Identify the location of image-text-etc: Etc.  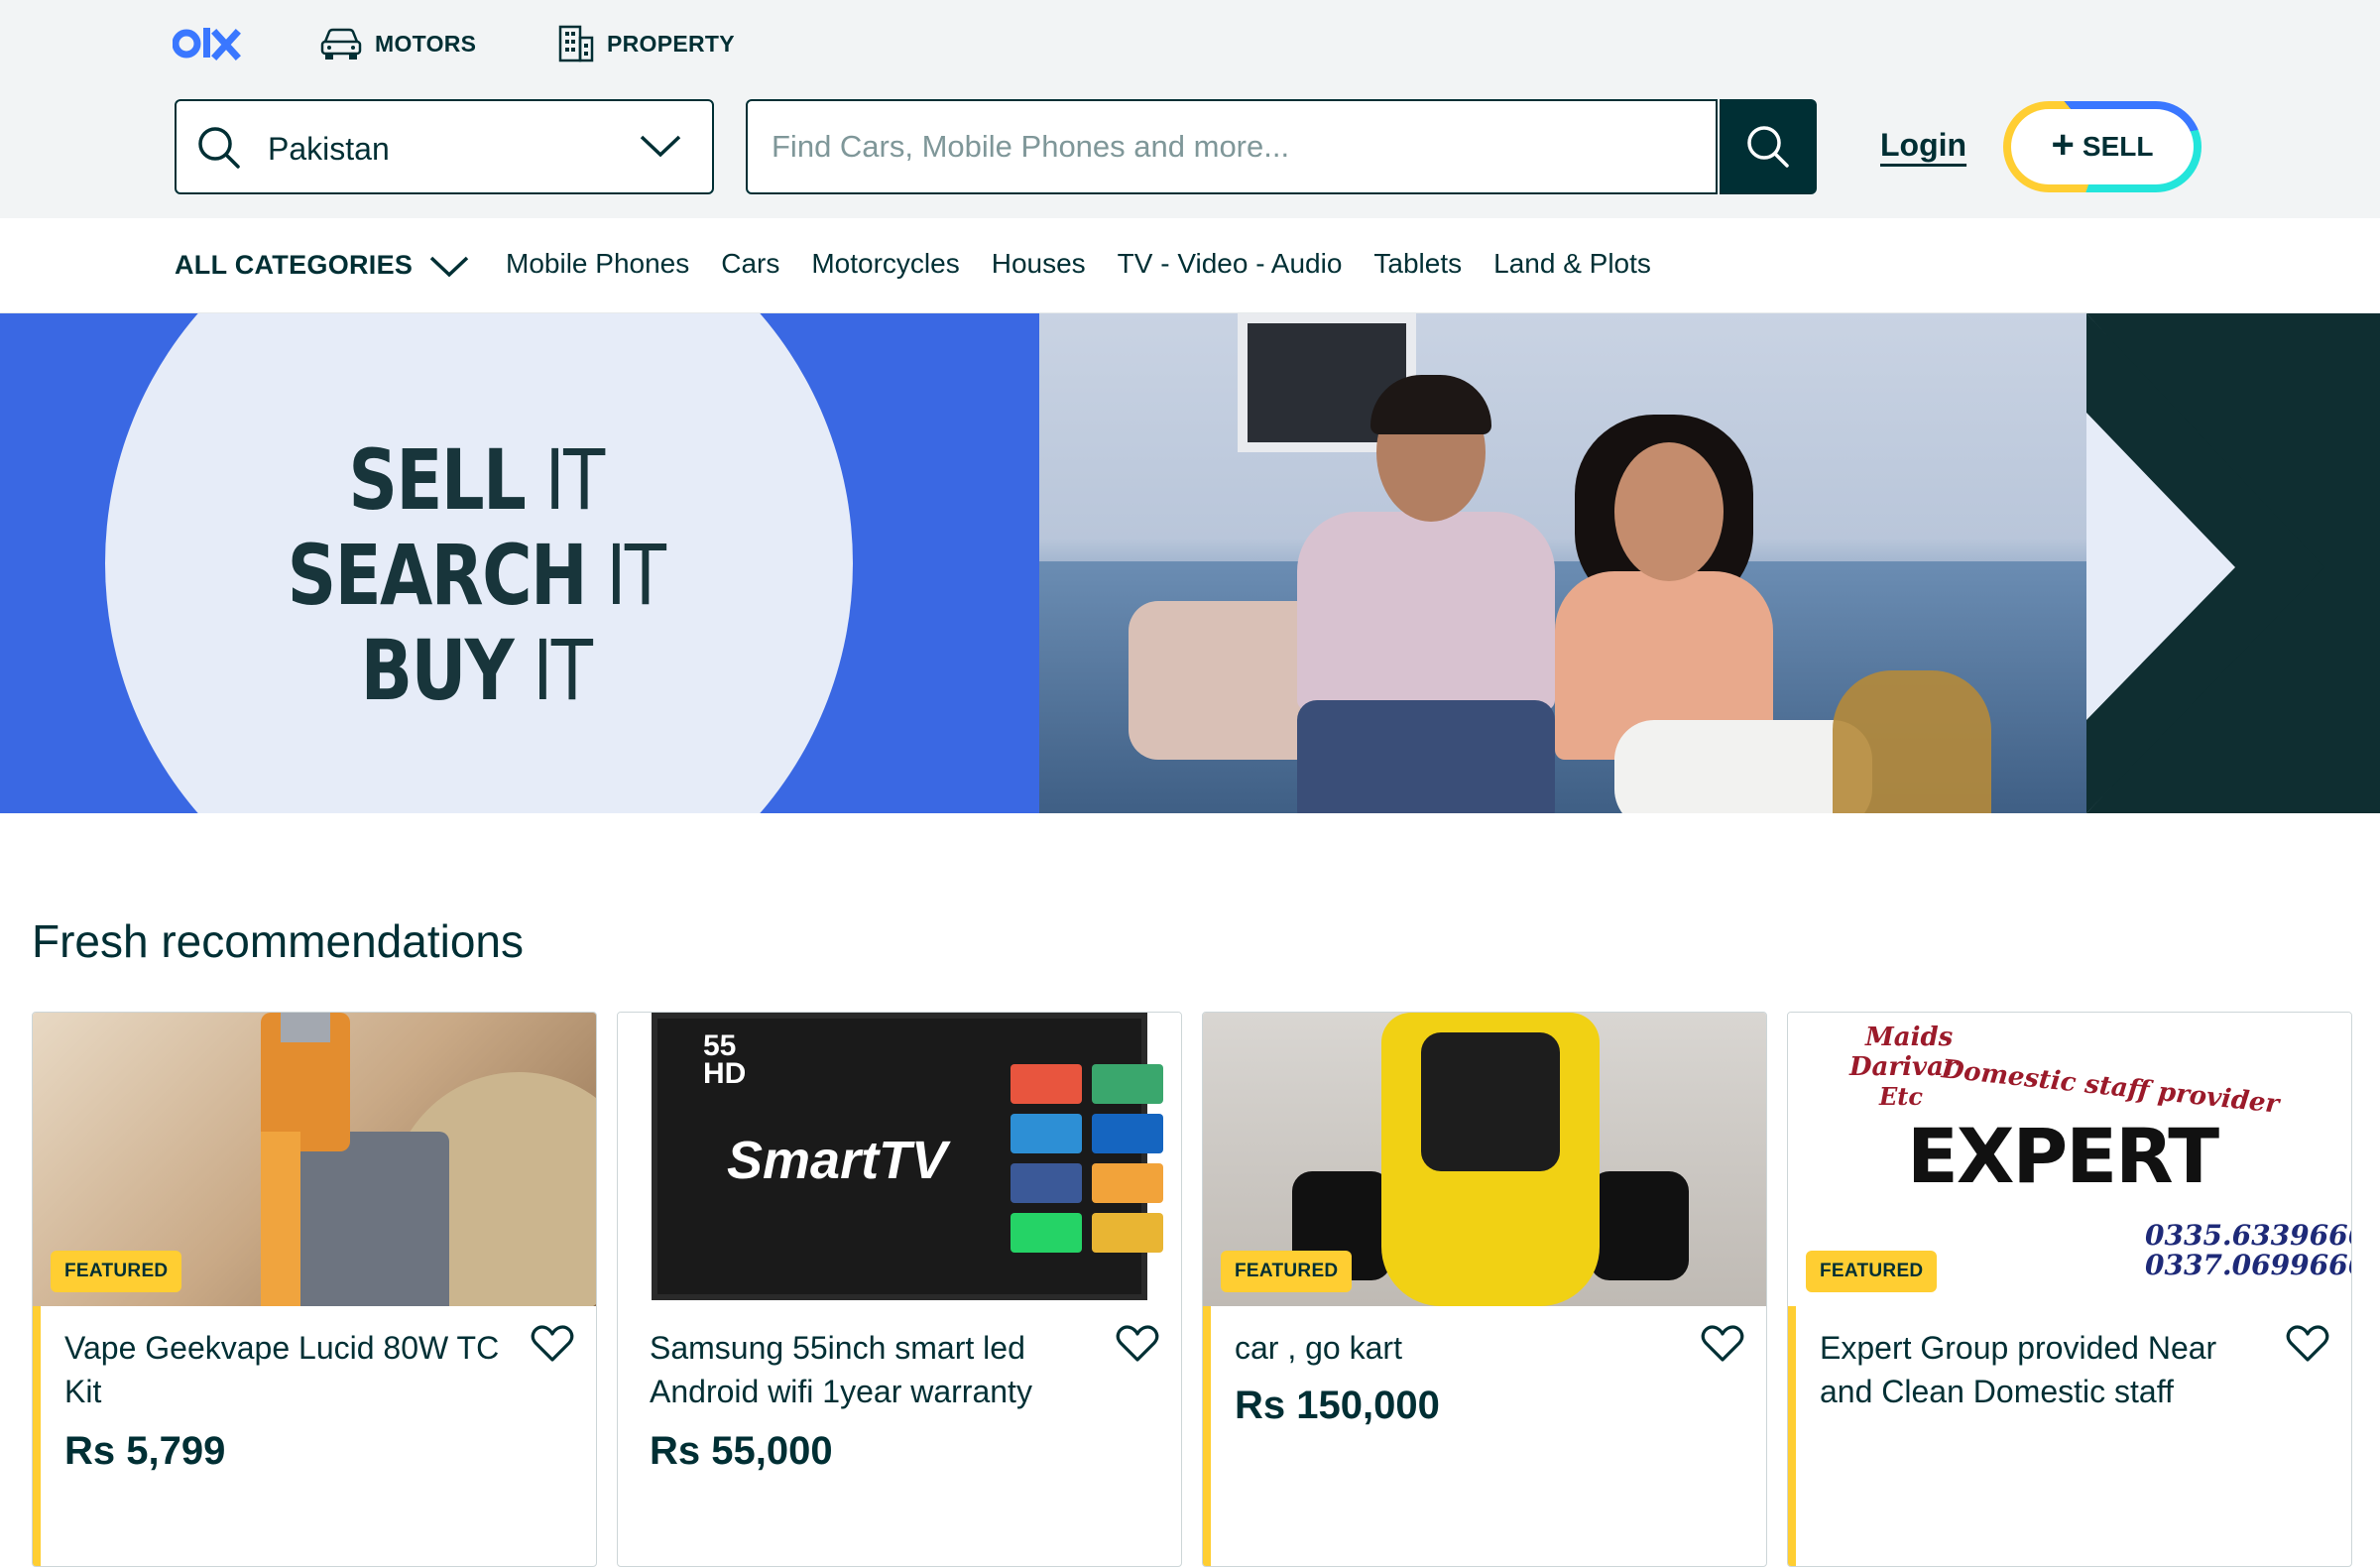
(1901, 1096).